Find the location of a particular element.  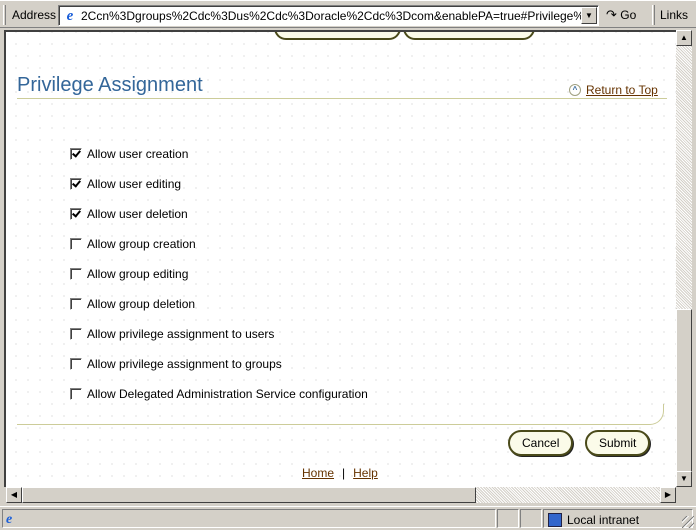

scroll-down-button: ▼ is located at coordinates (684, 479).